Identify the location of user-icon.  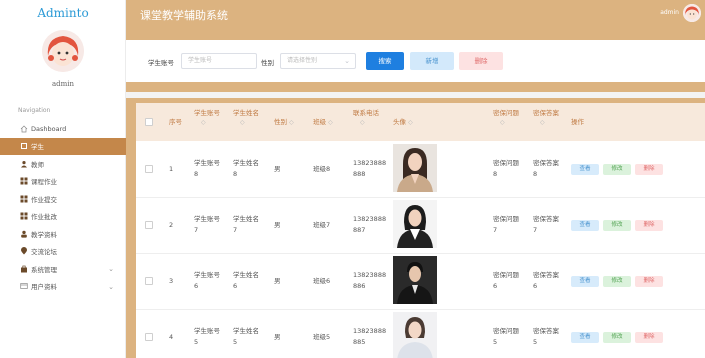
(24, 164).